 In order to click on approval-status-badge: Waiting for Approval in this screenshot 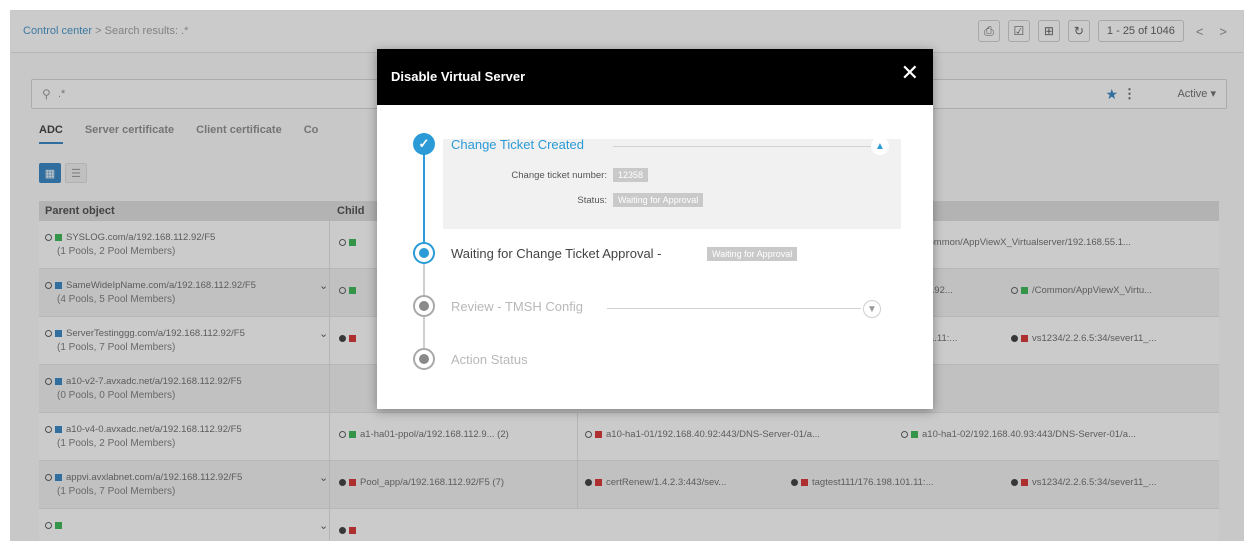, I will do `click(752, 254)`.